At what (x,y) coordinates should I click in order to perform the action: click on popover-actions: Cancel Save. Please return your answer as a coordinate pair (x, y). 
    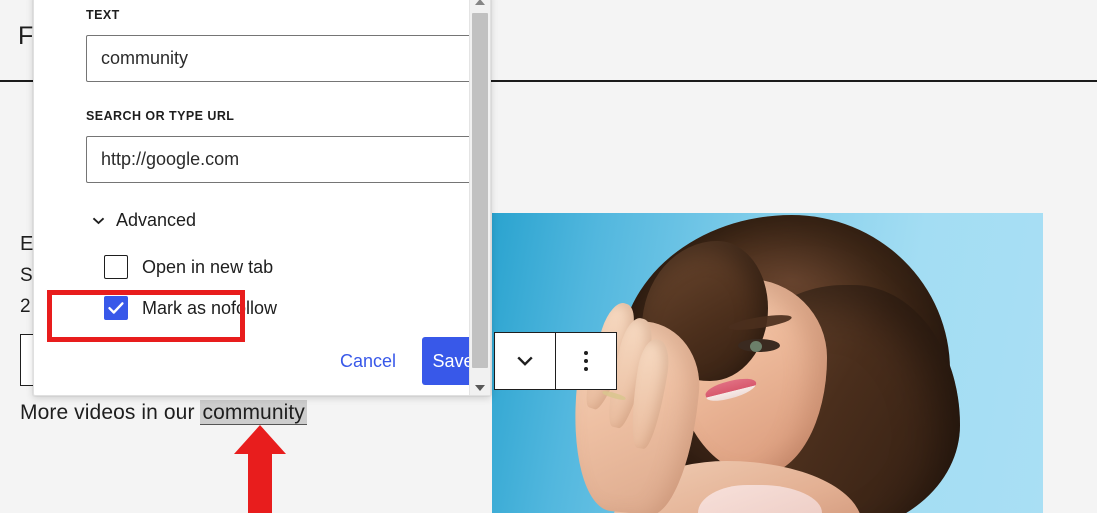
    Looking at the image, I should click on (409, 361).